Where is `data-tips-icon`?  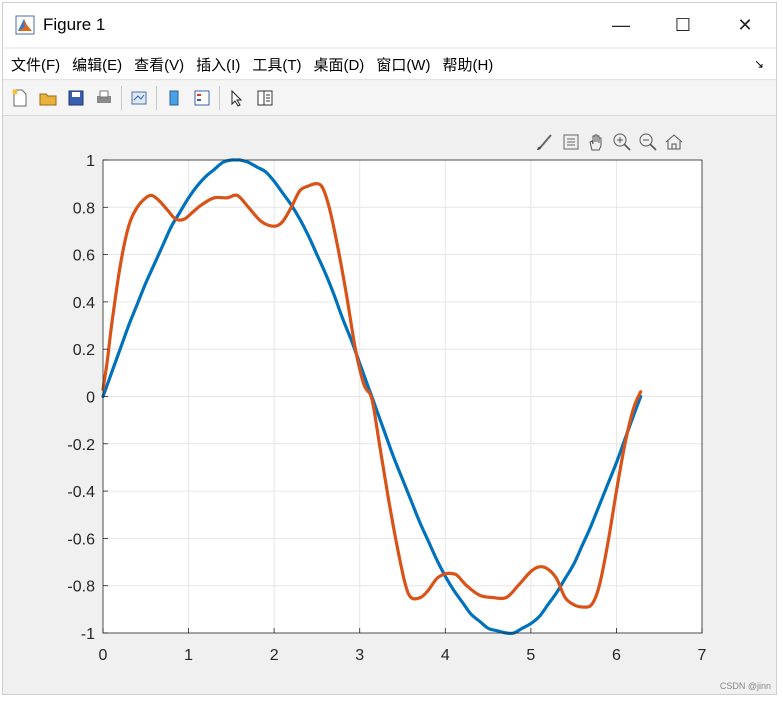
data-tips-icon is located at coordinates (570, 142).